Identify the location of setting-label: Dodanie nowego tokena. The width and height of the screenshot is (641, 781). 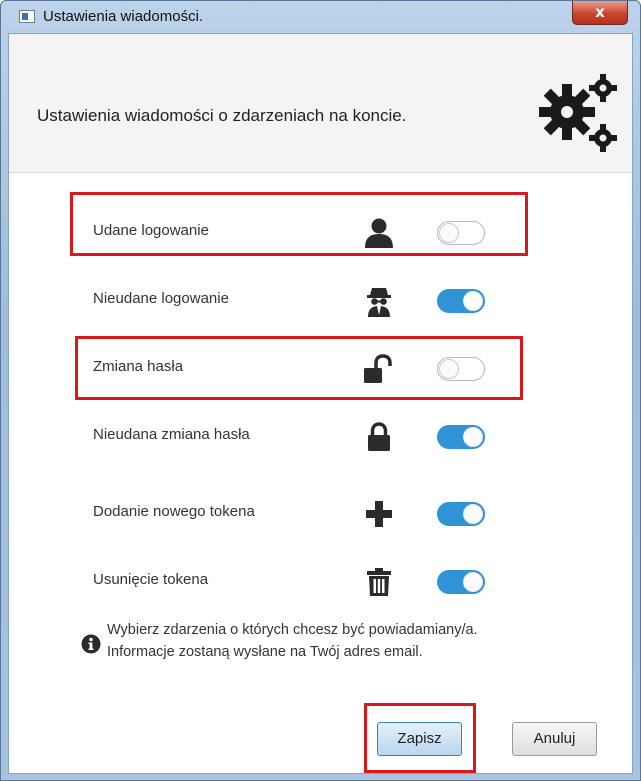
(174, 511).